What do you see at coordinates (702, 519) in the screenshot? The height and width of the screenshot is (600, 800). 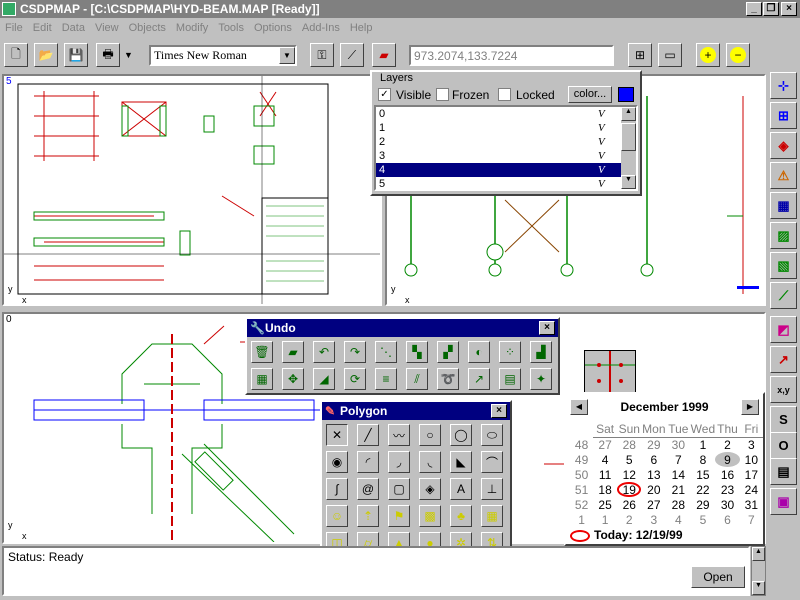 I see `calendar-day: 5` at bounding box center [702, 519].